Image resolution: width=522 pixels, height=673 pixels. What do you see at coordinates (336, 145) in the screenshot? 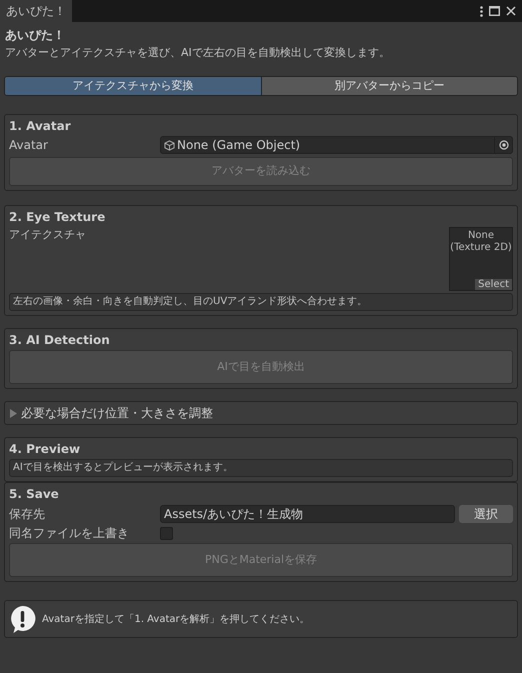
I see `object-field: None (Game Object)` at bounding box center [336, 145].